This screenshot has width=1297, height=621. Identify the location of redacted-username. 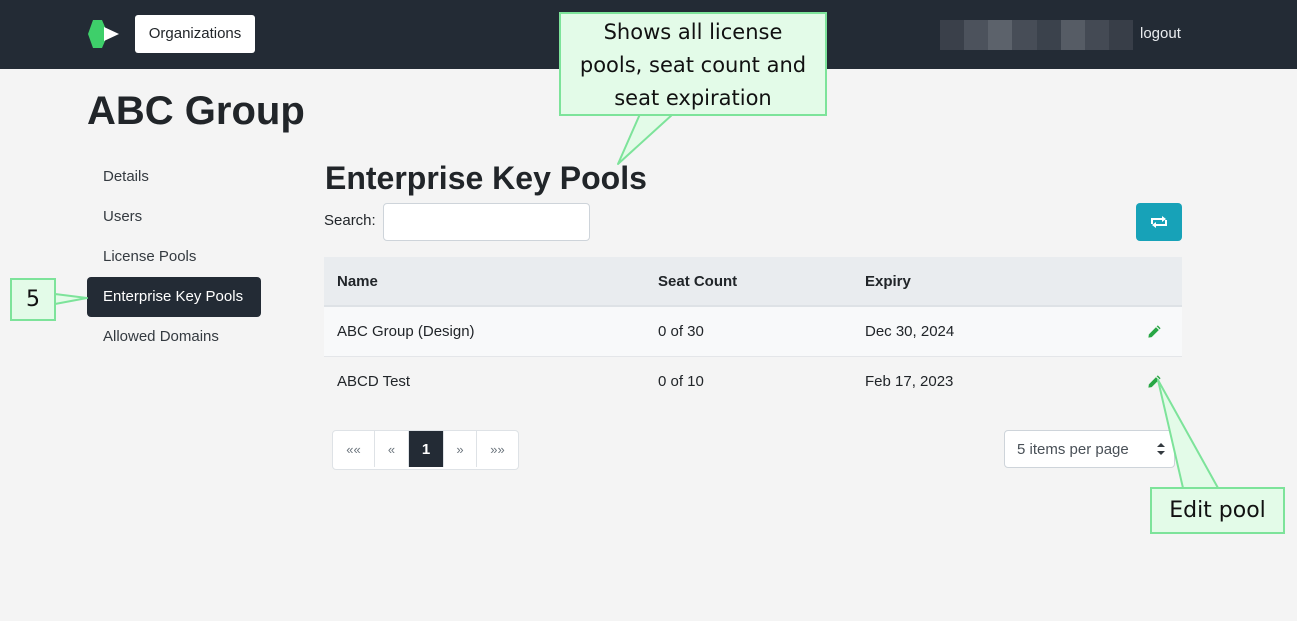
(1036, 35).